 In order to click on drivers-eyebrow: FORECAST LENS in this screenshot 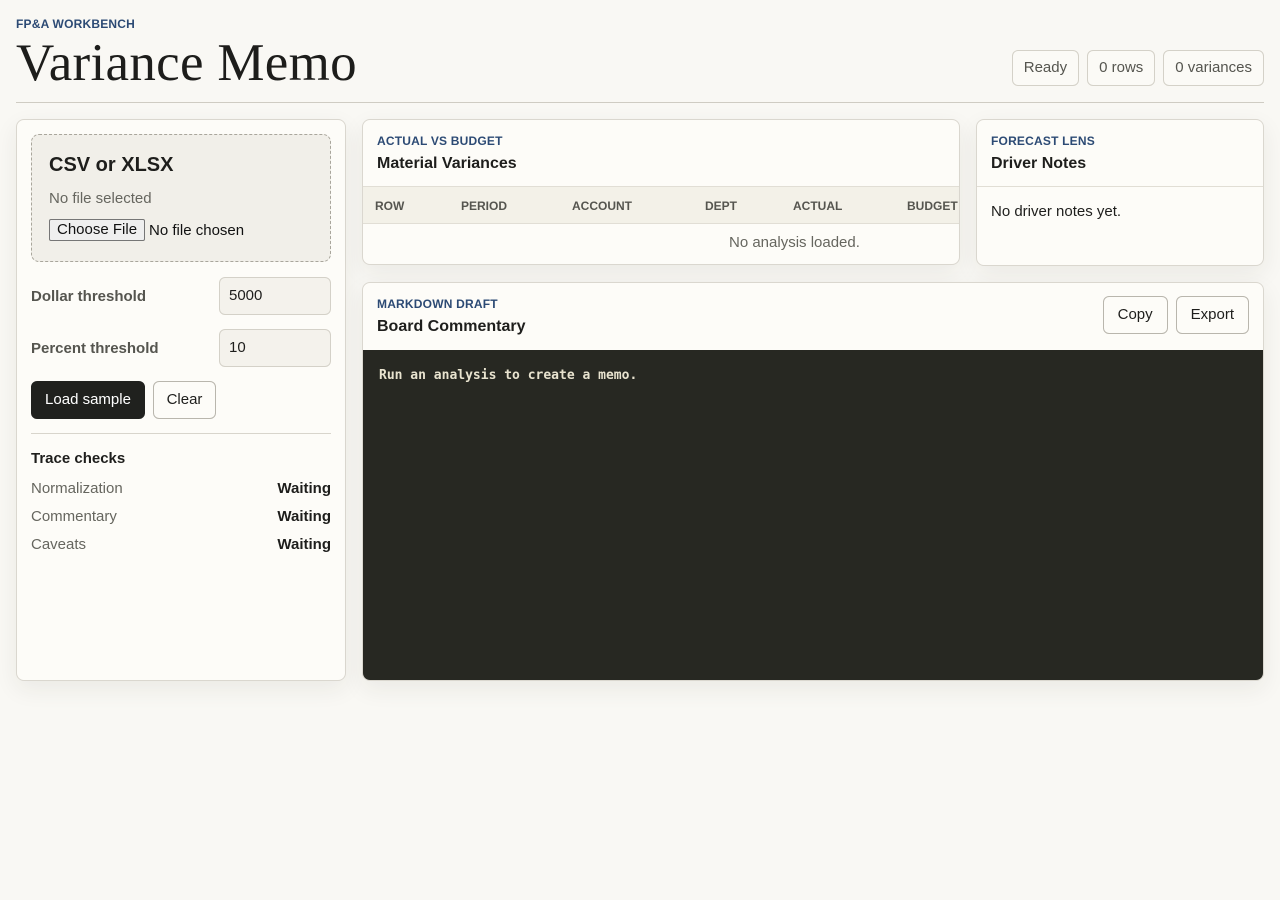, I will do `click(1043, 141)`.